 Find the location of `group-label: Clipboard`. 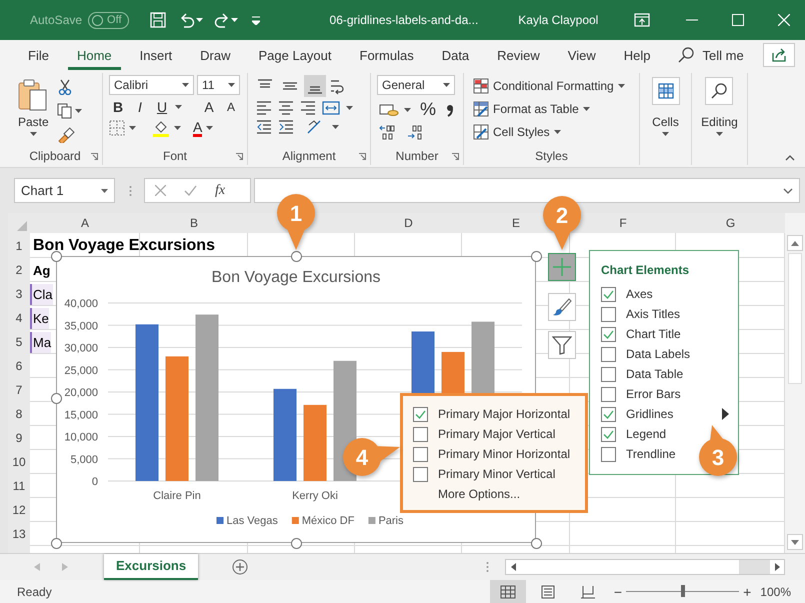

group-label: Clipboard is located at coordinates (55, 156).